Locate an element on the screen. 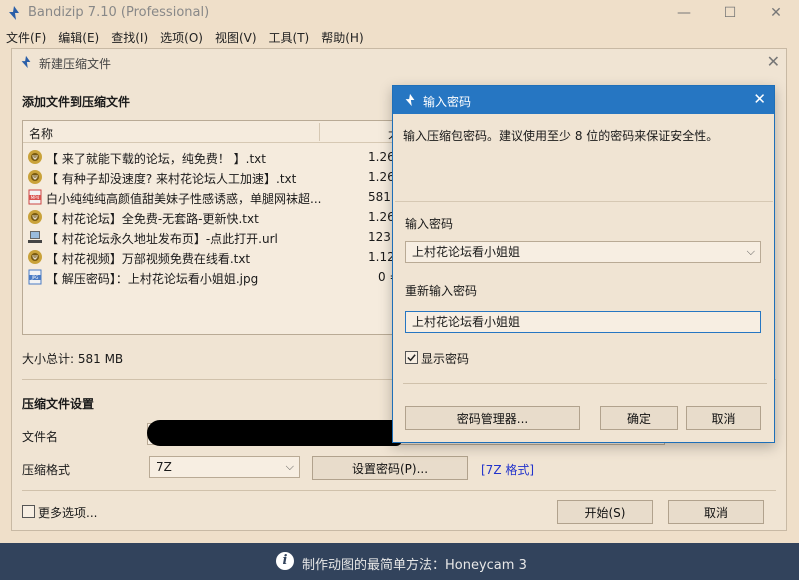 This screenshot has width=799, height=580. file-name: 【 村花论坛】全免费-无套路-更新快.txt is located at coordinates (152, 219).